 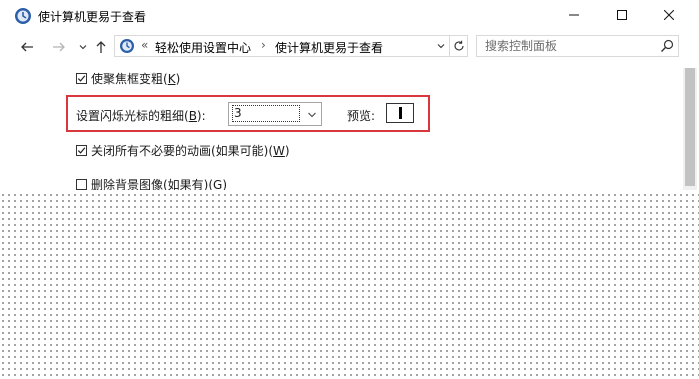 I want to click on scrollbar-thumb, so click(x=690, y=127).